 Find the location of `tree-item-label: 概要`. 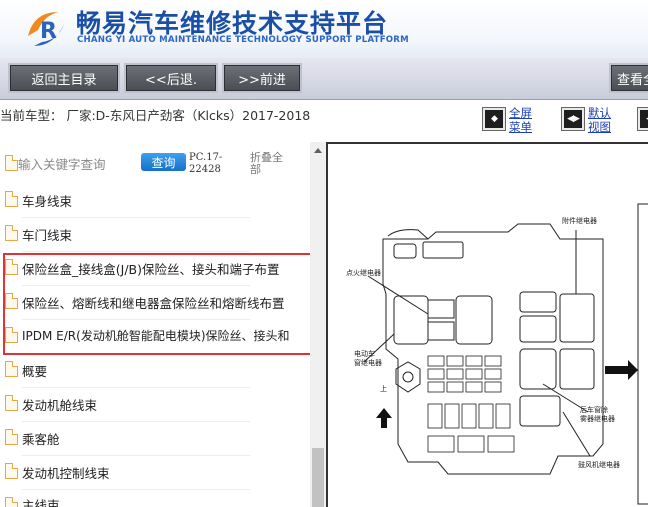

tree-item-label: 概要 is located at coordinates (35, 371).